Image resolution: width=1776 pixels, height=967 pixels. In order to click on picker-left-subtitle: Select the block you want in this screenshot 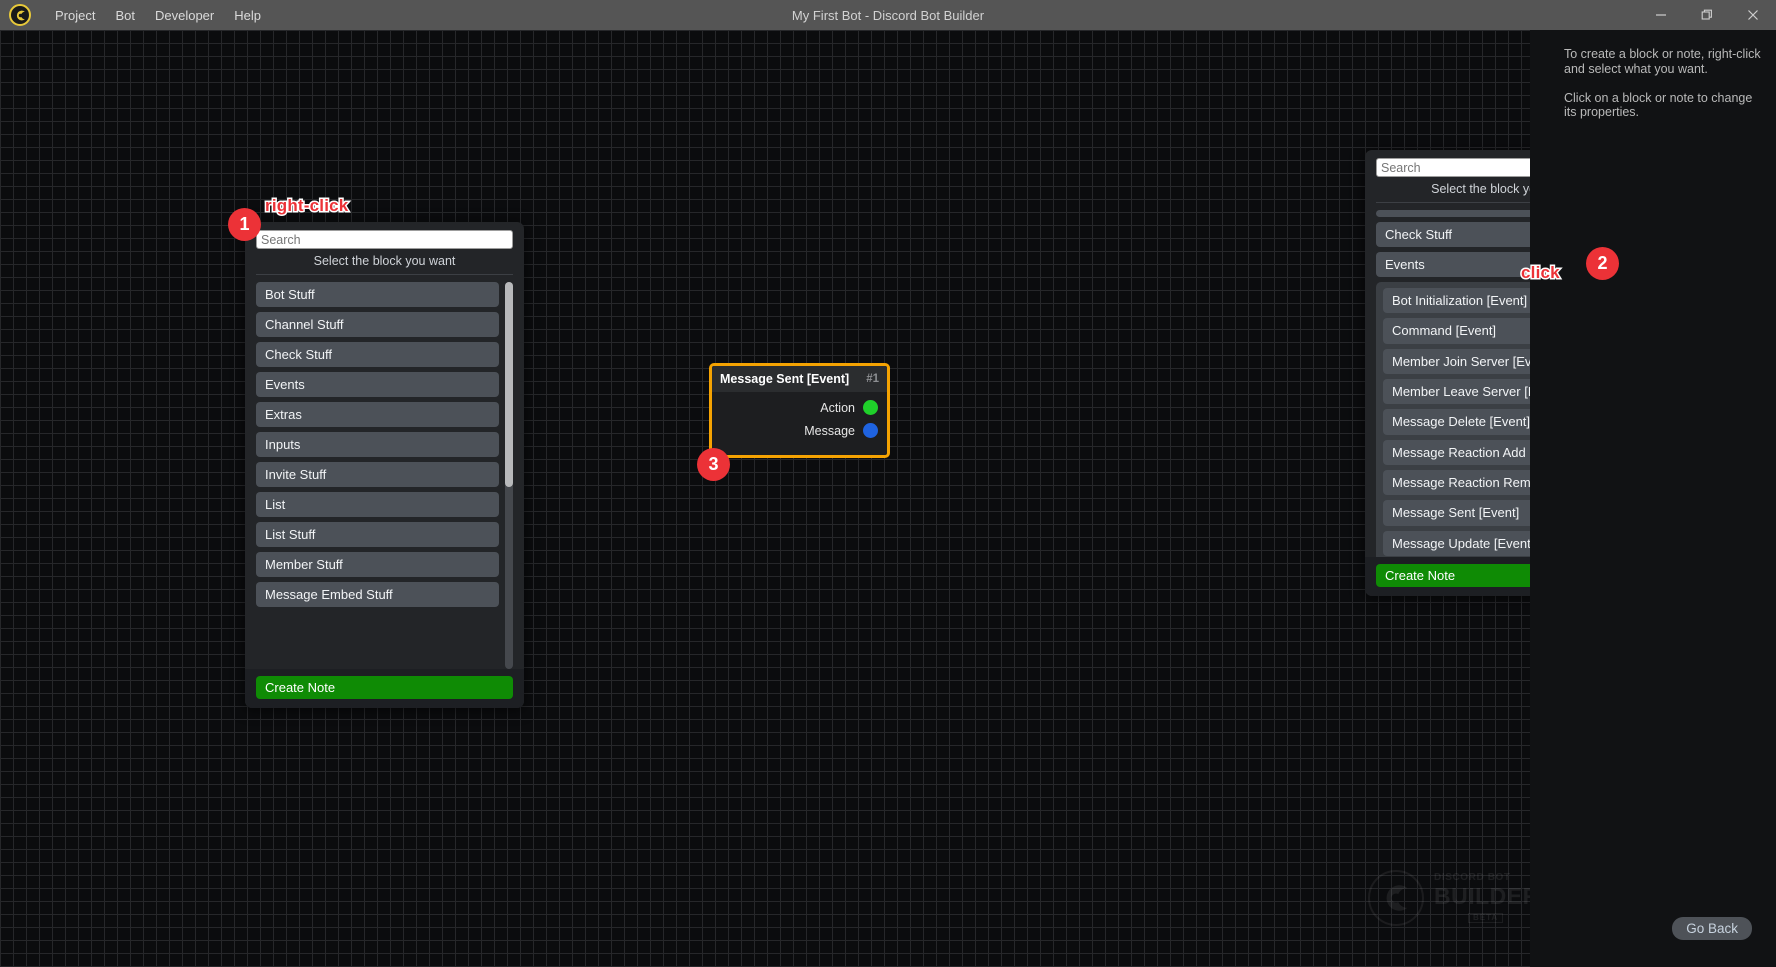, I will do `click(384, 261)`.